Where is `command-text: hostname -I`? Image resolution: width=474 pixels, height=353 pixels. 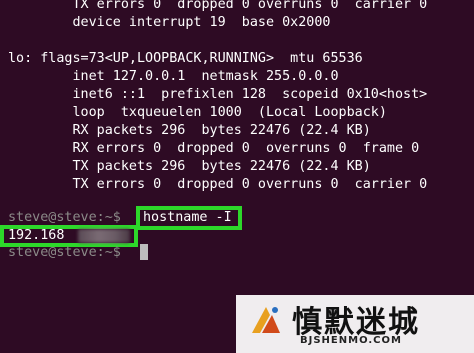 command-text: hostname -I is located at coordinates (187, 217).